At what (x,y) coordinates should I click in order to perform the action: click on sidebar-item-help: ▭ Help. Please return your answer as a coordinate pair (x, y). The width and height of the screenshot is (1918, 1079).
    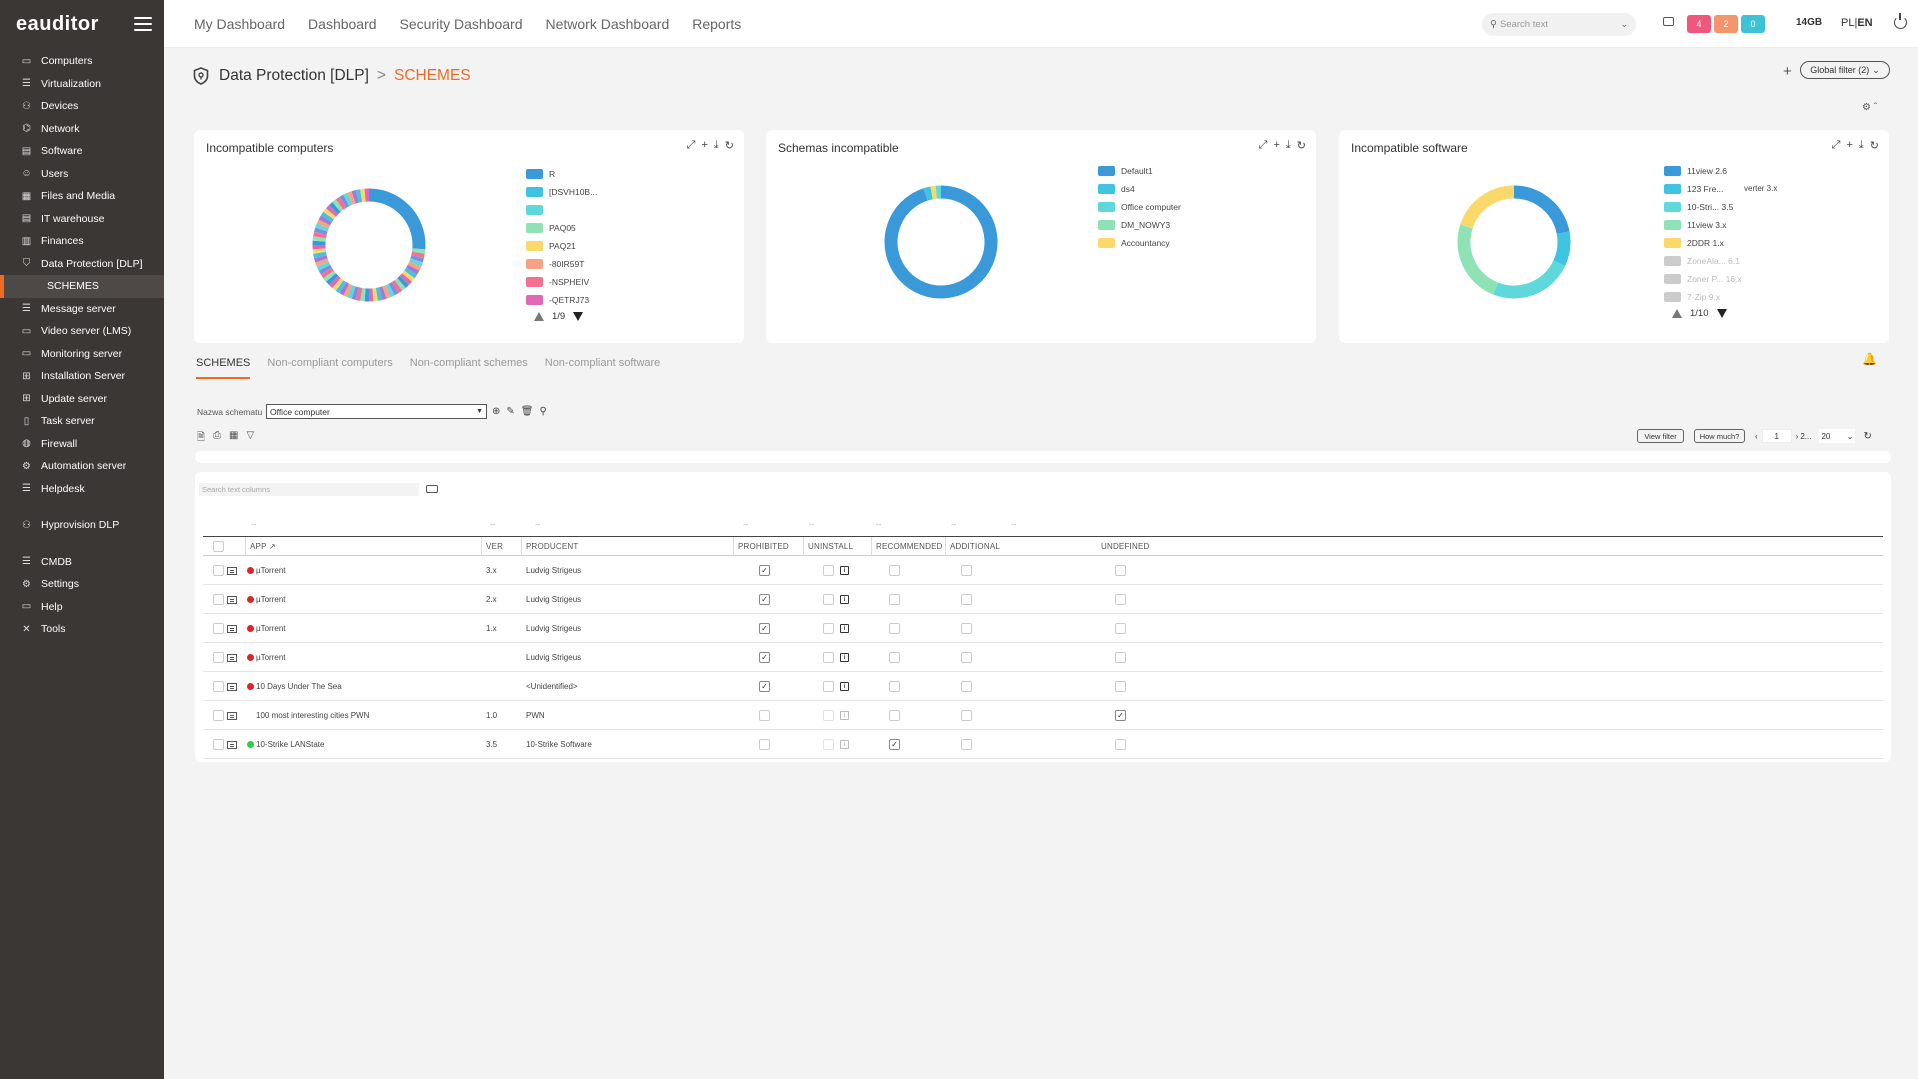
    Looking at the image, I should click on (82, 607).